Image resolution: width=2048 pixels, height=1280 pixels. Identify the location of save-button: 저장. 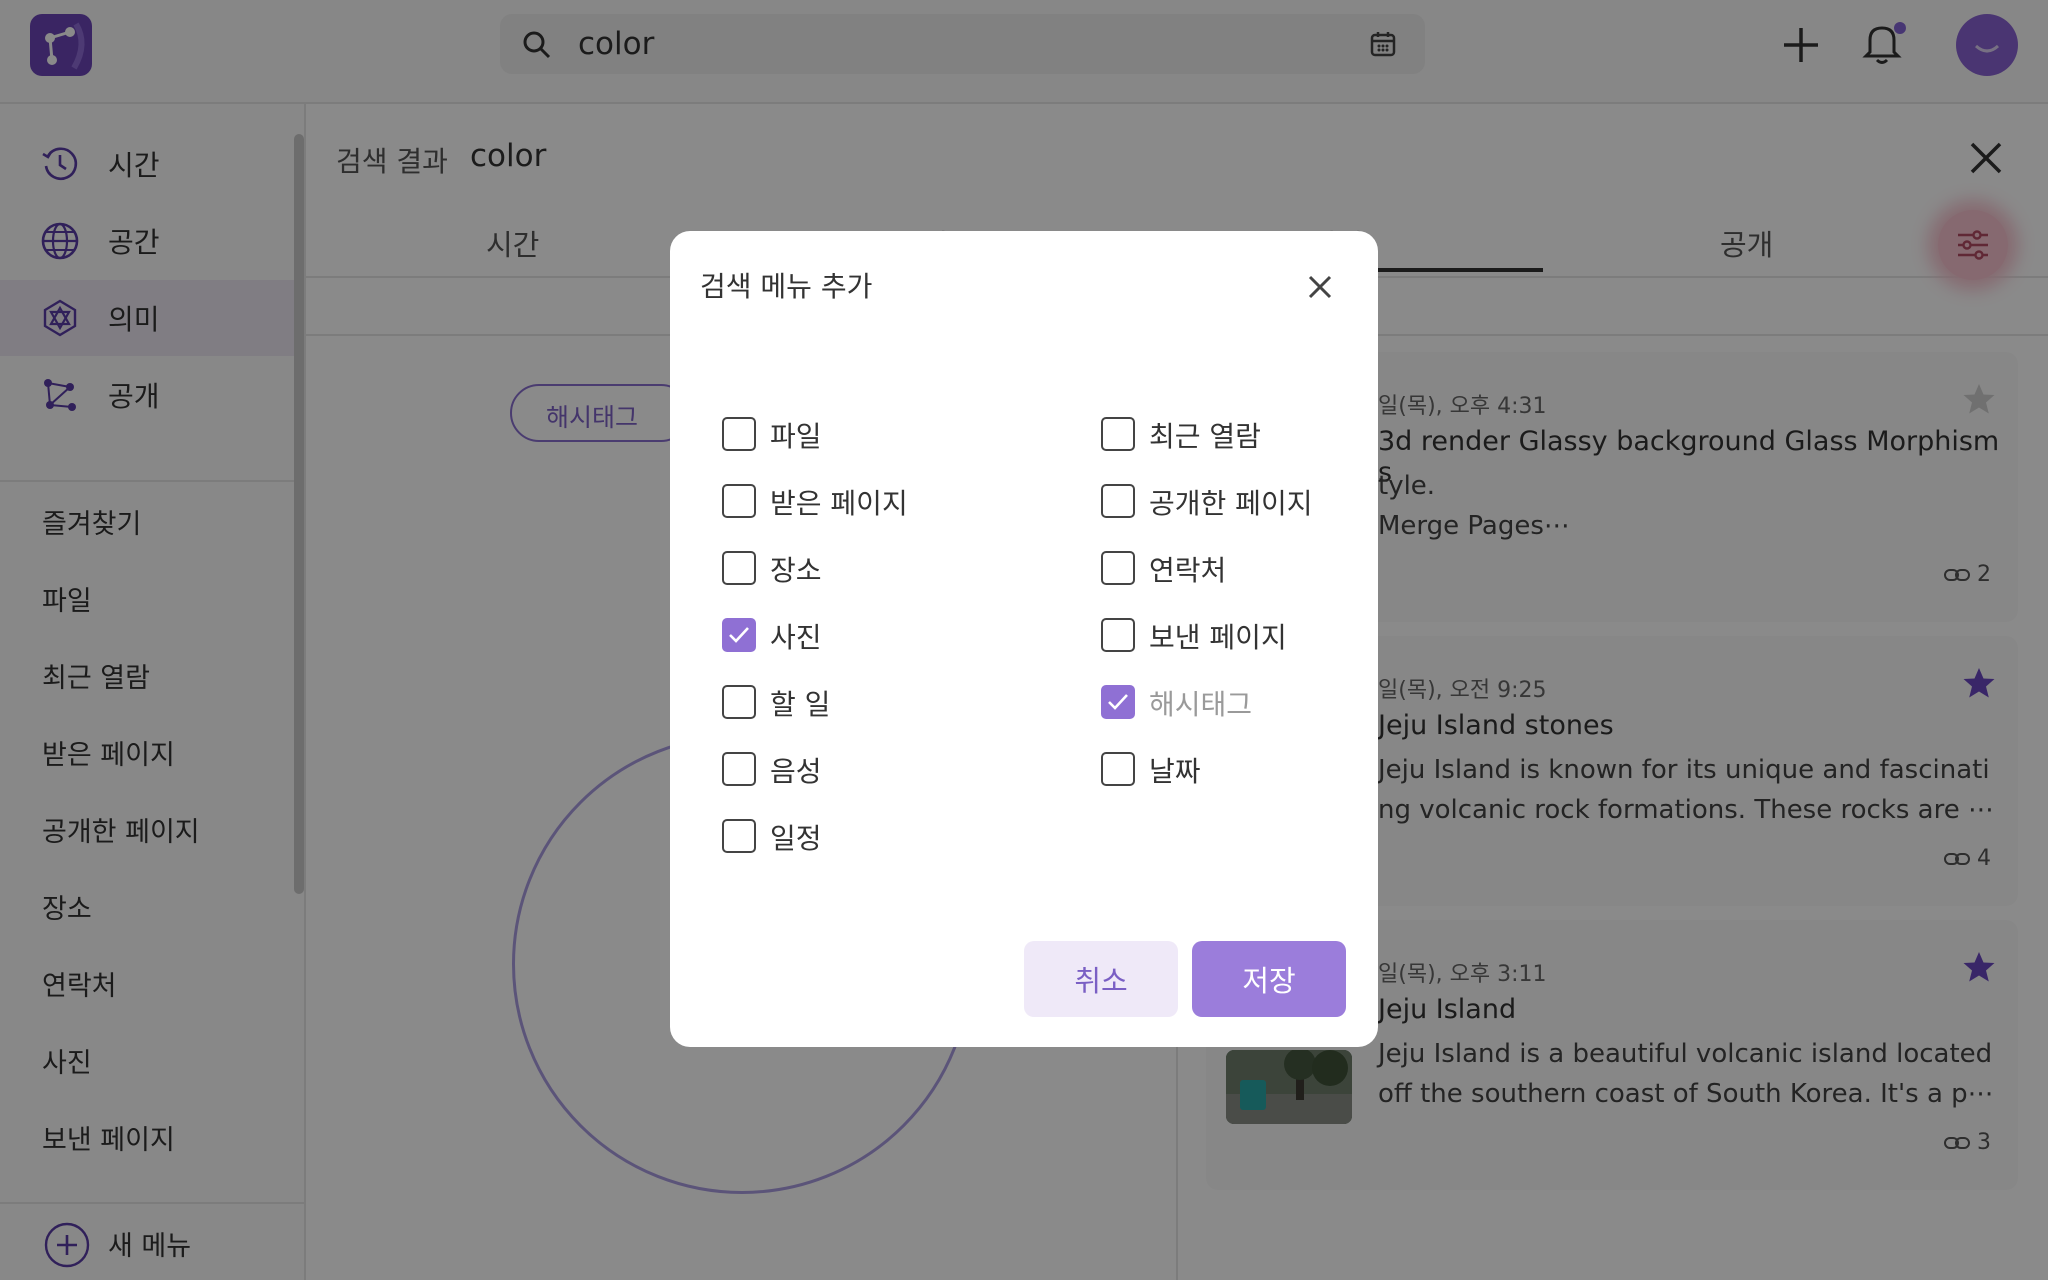
(1269, 979).